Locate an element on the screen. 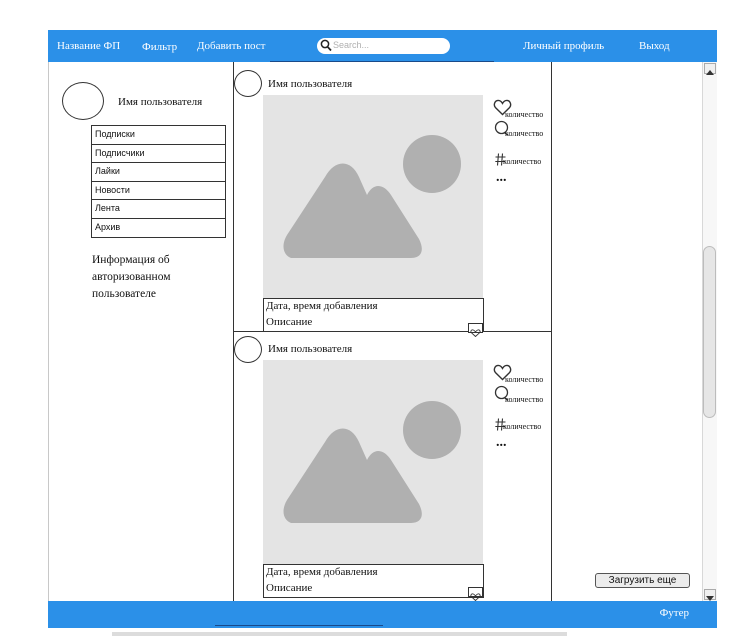  sidebar-item-news: Новости is located at coordinates (158, 191).